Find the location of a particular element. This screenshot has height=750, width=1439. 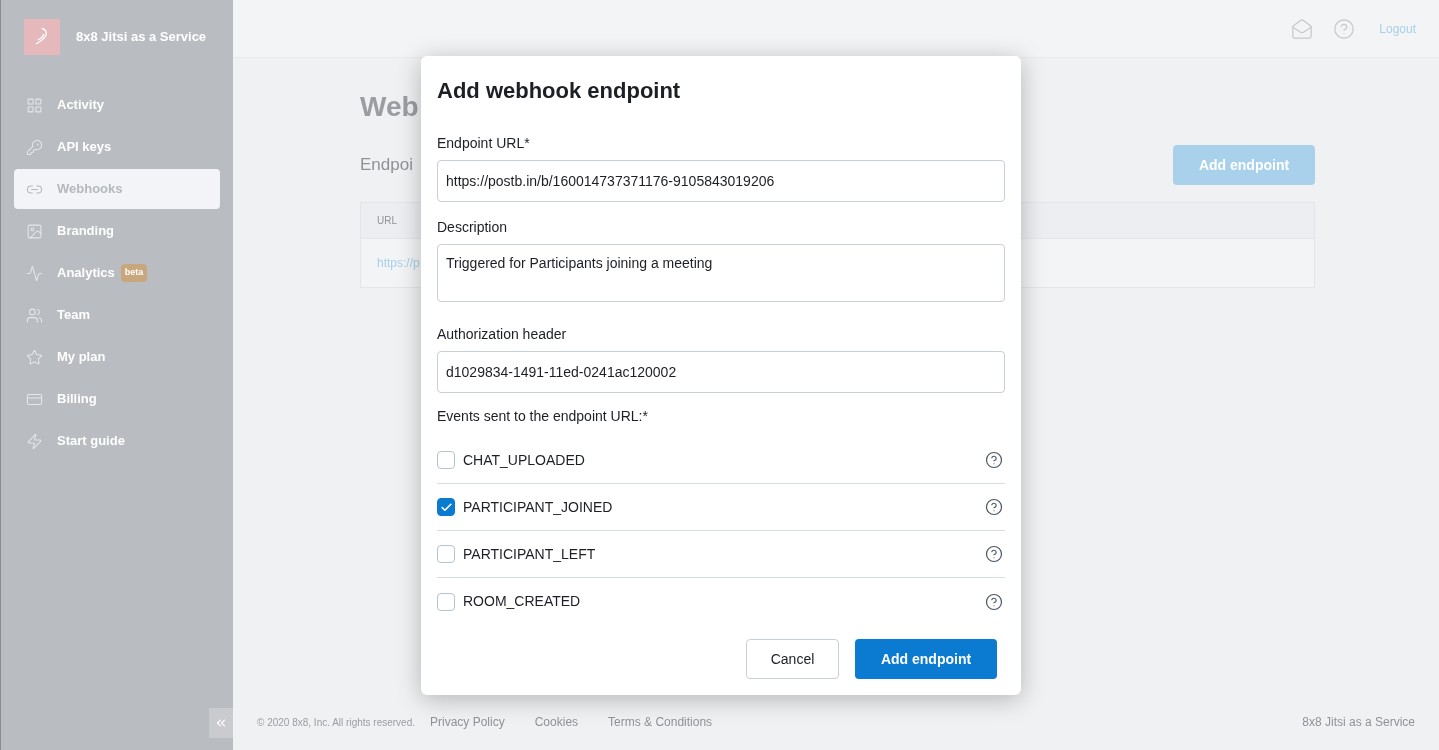

image-icon is located at coordinates (34, 231).